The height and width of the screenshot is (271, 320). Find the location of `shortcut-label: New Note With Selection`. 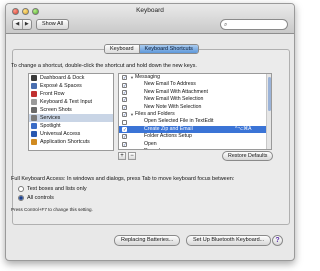

shortcut-label: New Note With Selection is located at coordinates (173, 106).